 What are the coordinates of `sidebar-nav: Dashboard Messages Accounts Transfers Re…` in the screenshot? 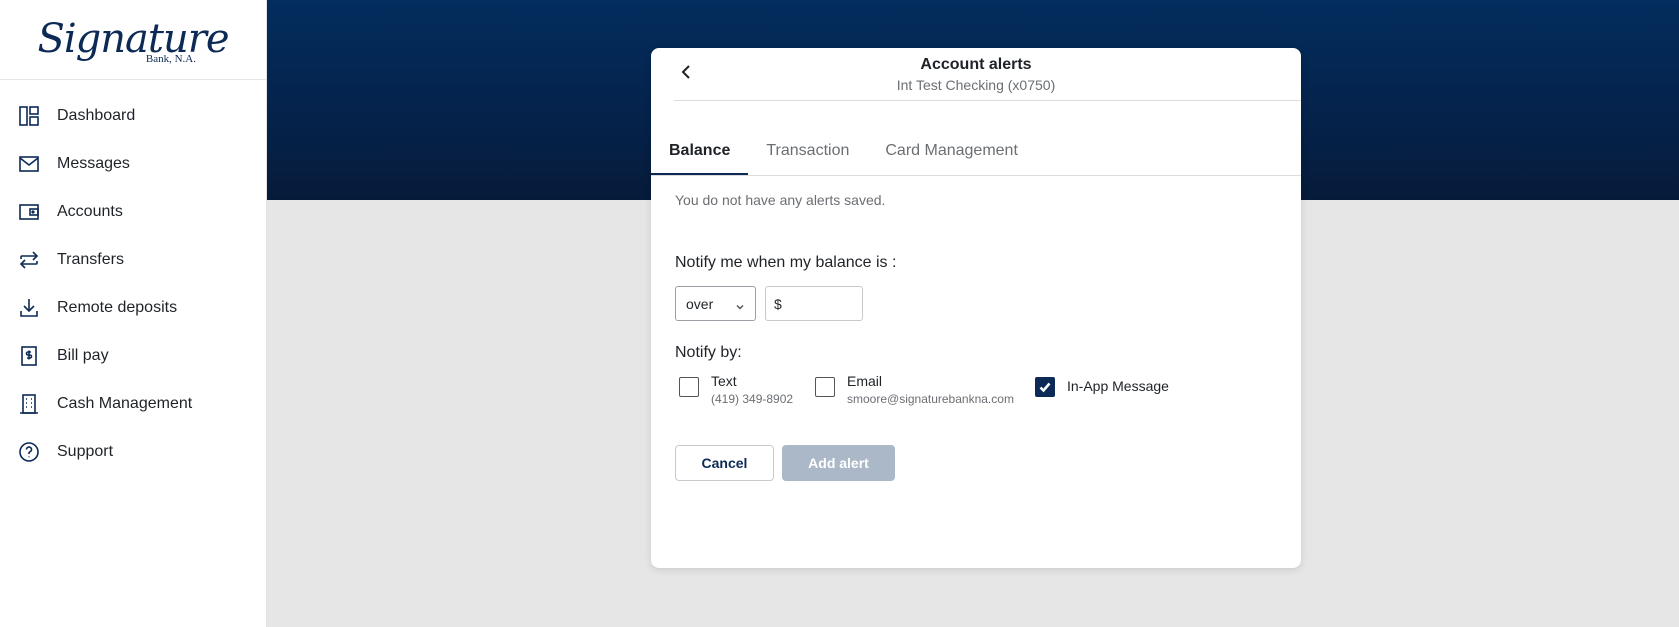 It's located at (133, 278).